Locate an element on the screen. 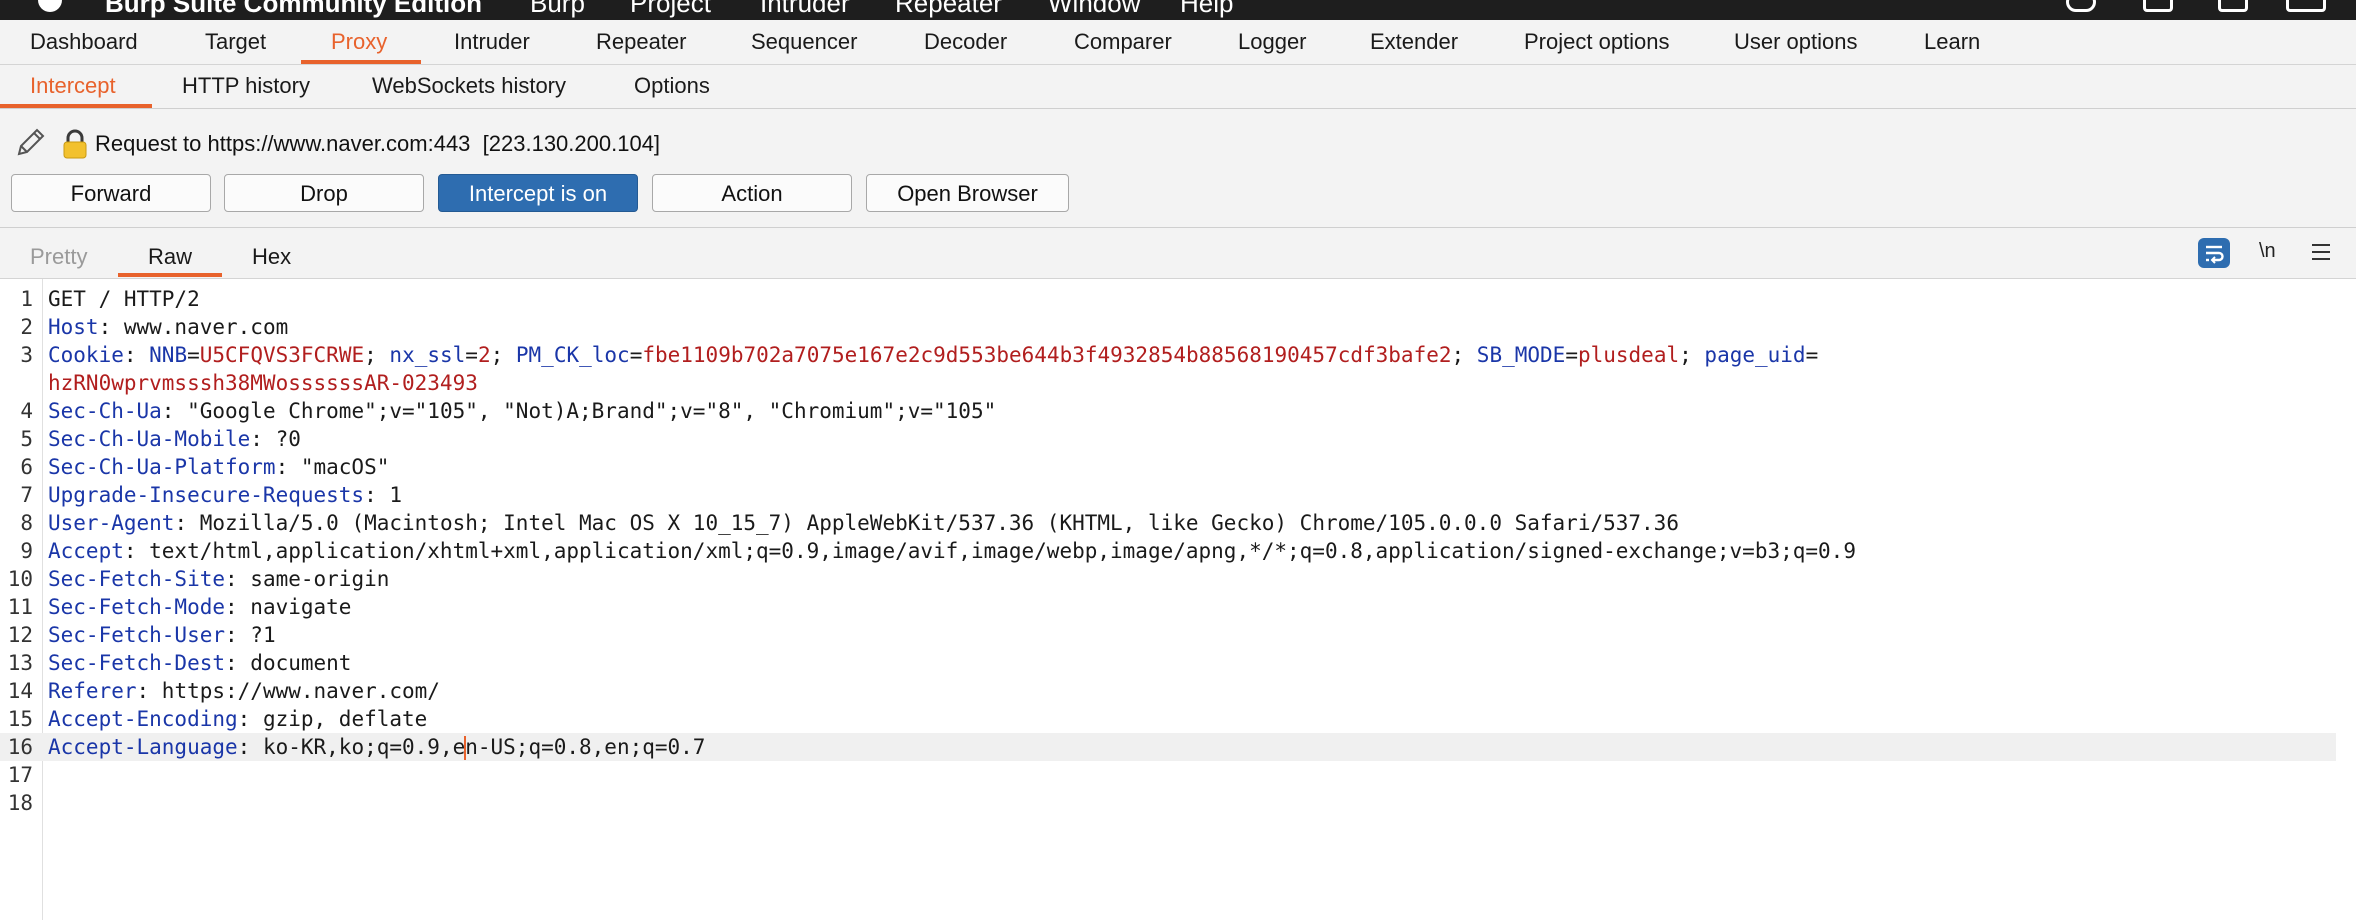  line-number: 15 is located at coordinates (20, 719).